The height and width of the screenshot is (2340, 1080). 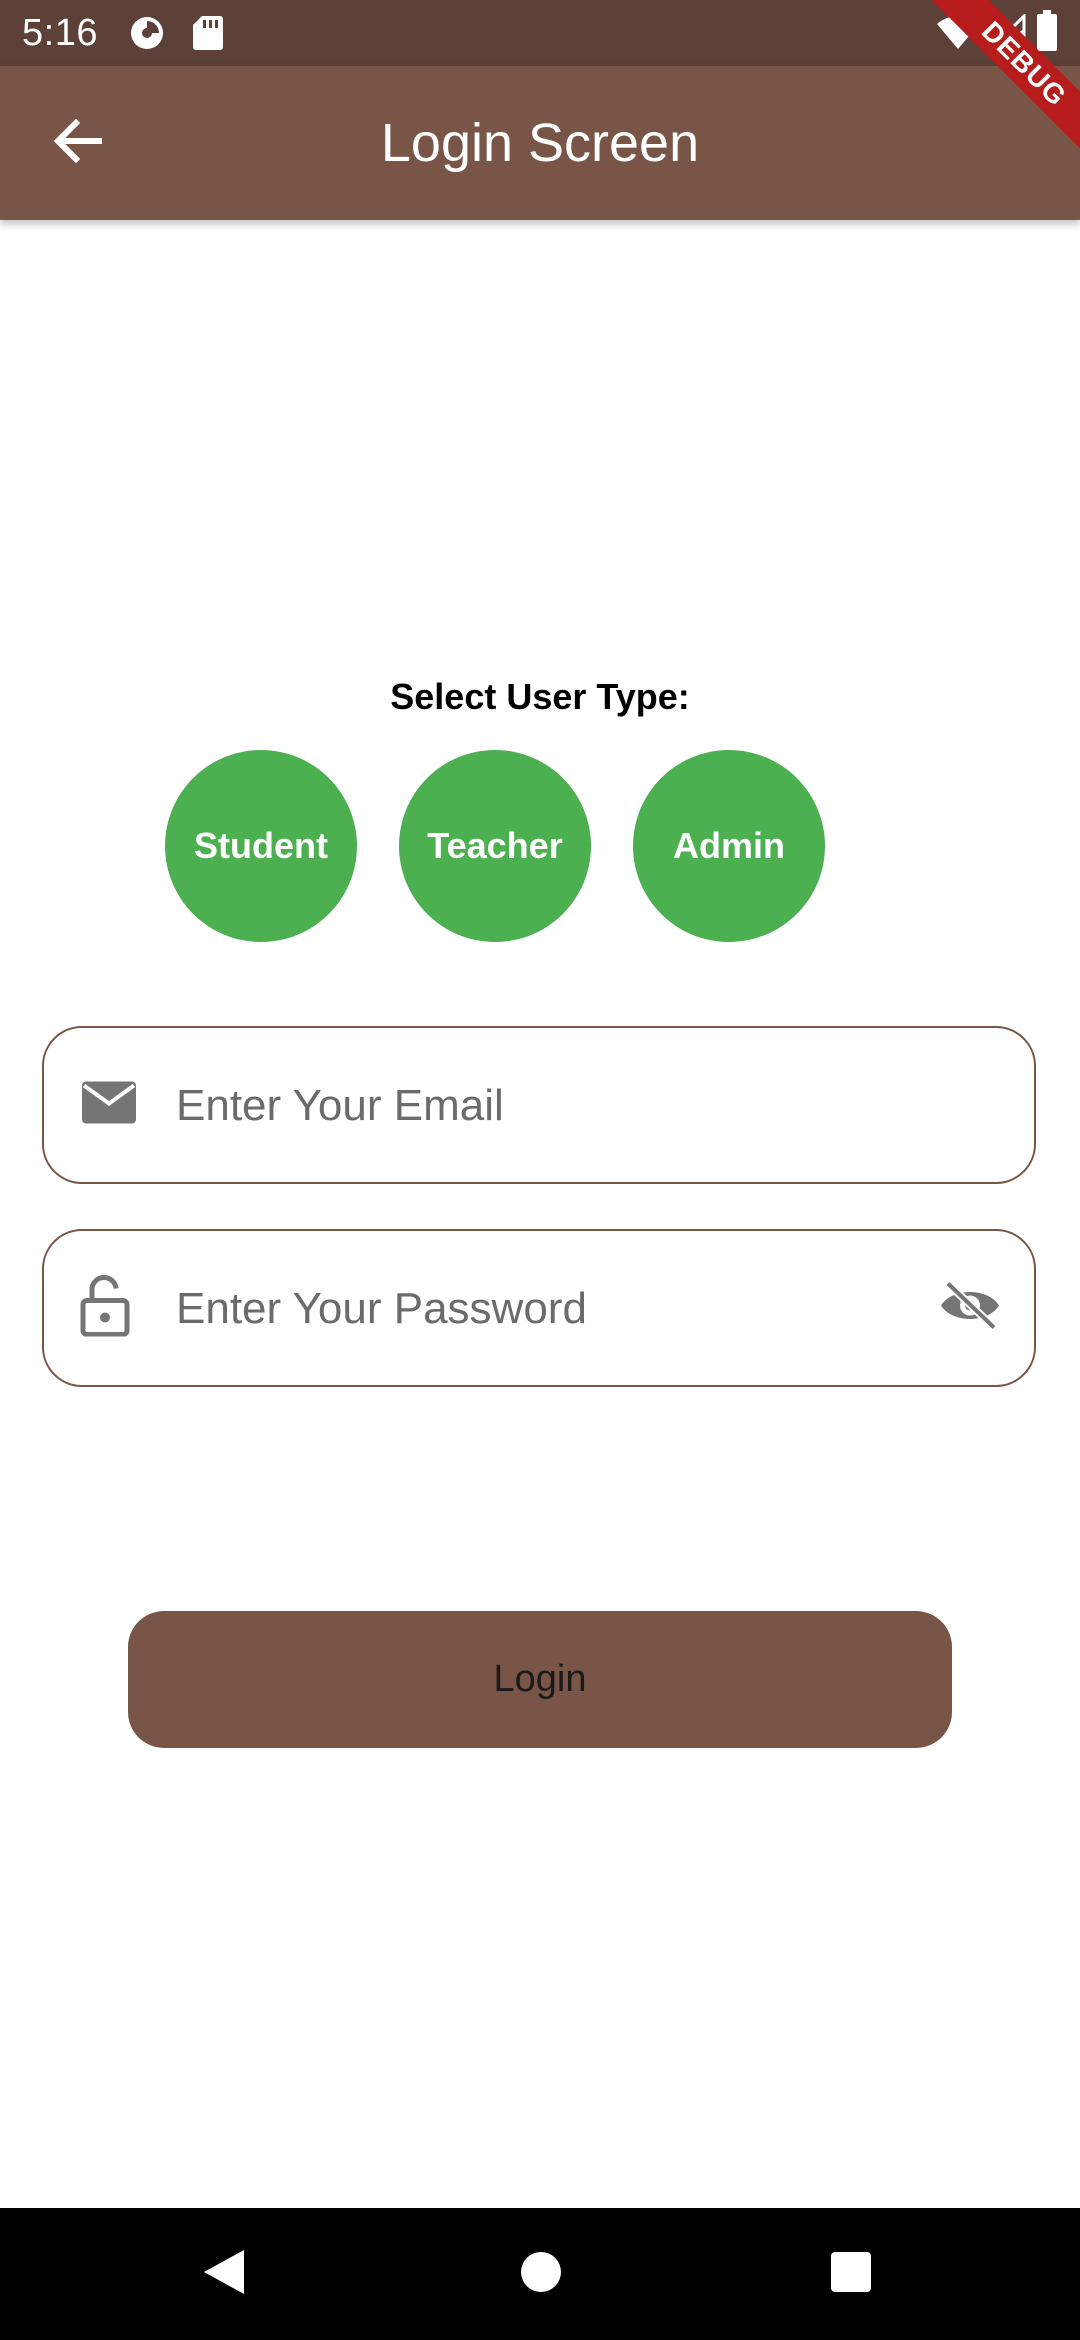 What do you see at coordinates (556, 1309) in the screenshot?
I see `password-input` at bounding box center [556, 1309].